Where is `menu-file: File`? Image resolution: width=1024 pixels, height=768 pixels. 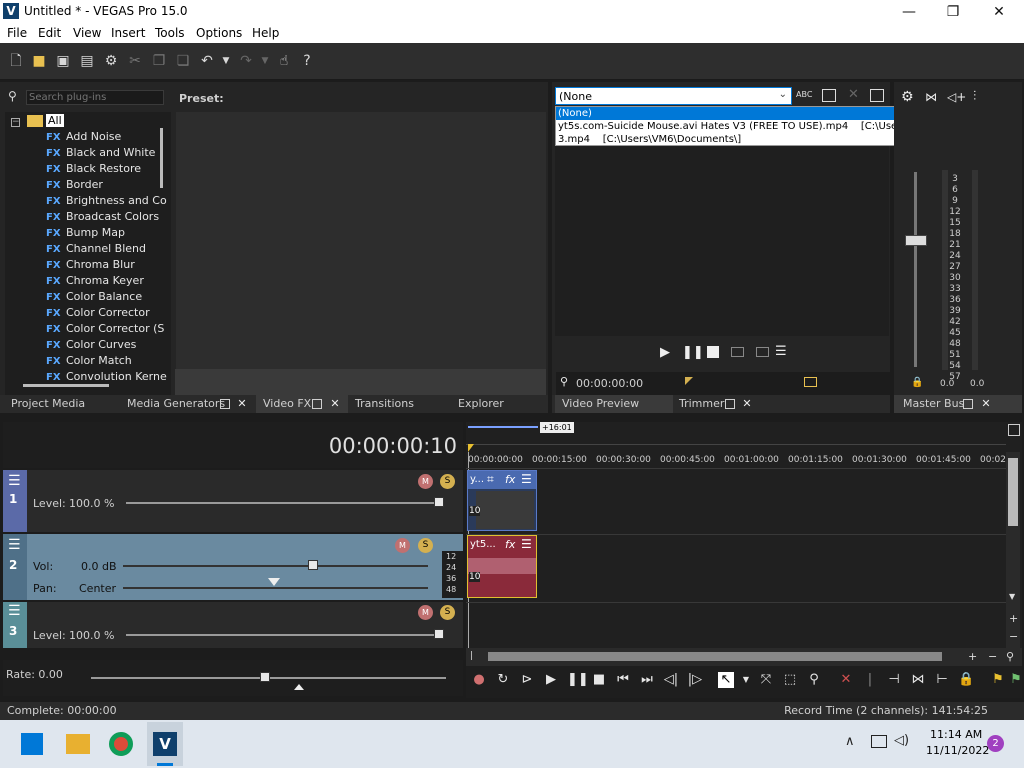
menu-file: File is located at coordinates (17, 33).